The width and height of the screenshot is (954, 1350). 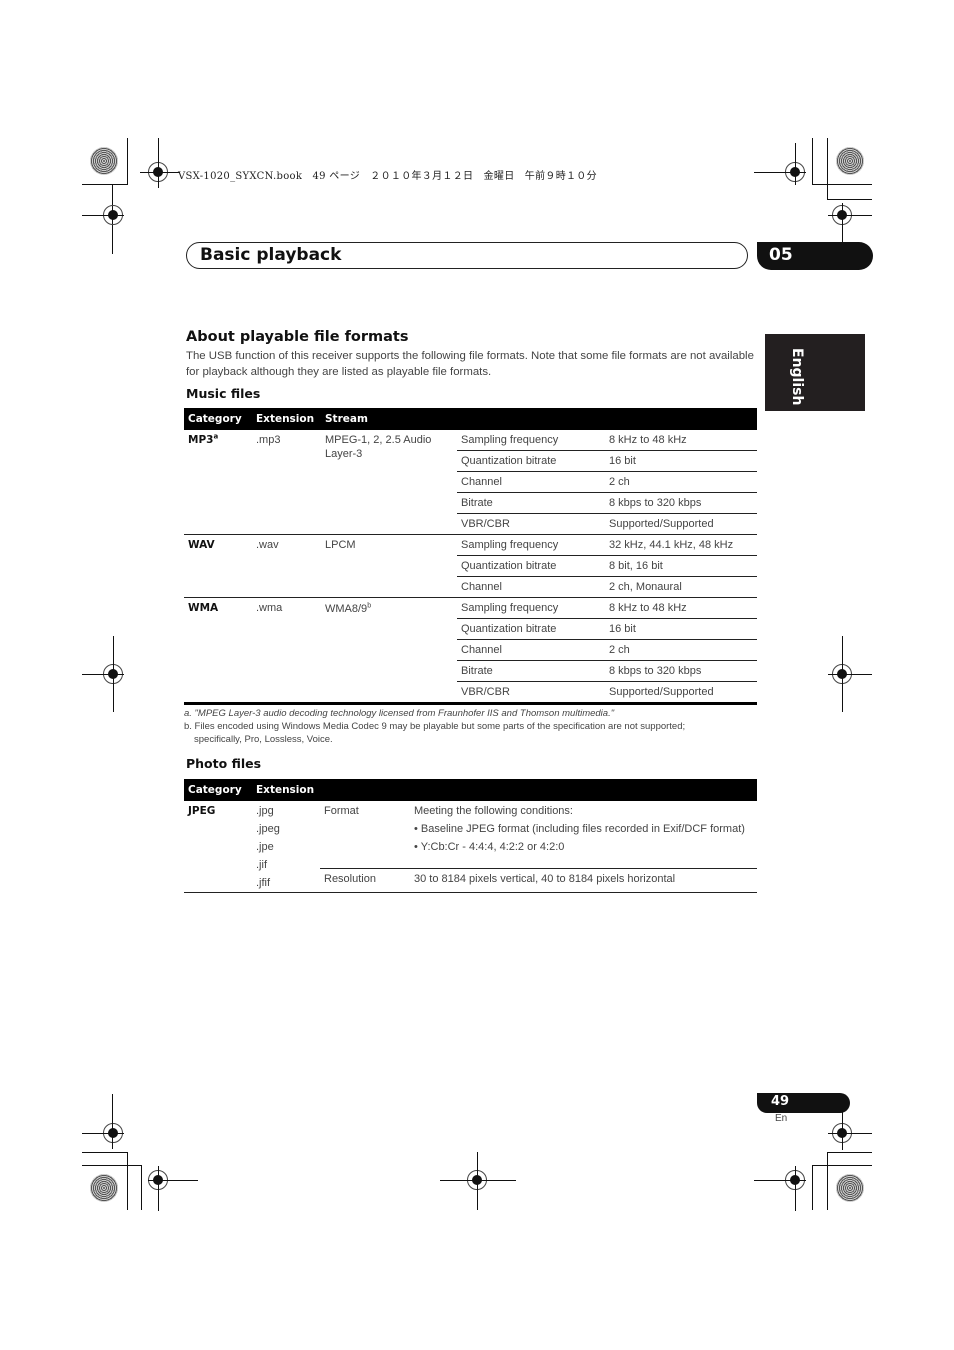 What do you see at coordinates (389, 482) in the screenshot?
I see `music-stream: MPEG-1, 2, 2.5 Audio Layer-3` at bounding box center [389, 482].